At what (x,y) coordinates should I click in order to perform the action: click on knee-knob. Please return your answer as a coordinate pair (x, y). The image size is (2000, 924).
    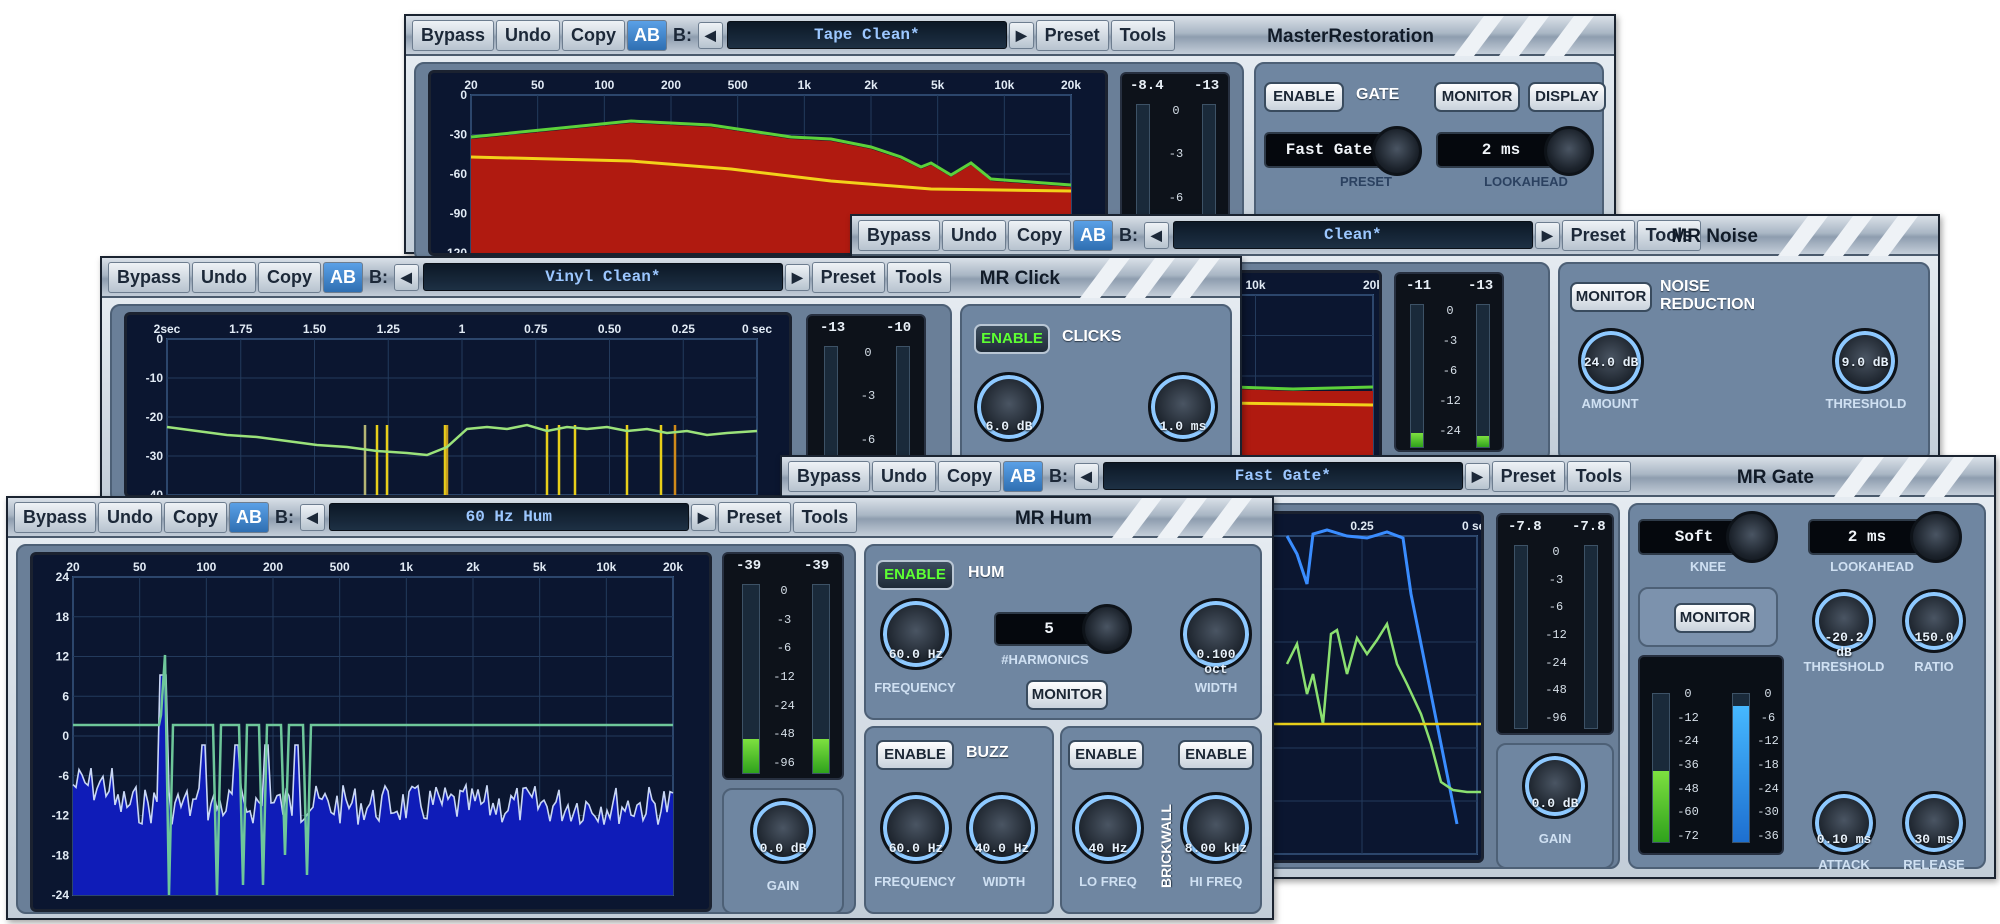
    Looking at the image, I should click on (1752, 537).